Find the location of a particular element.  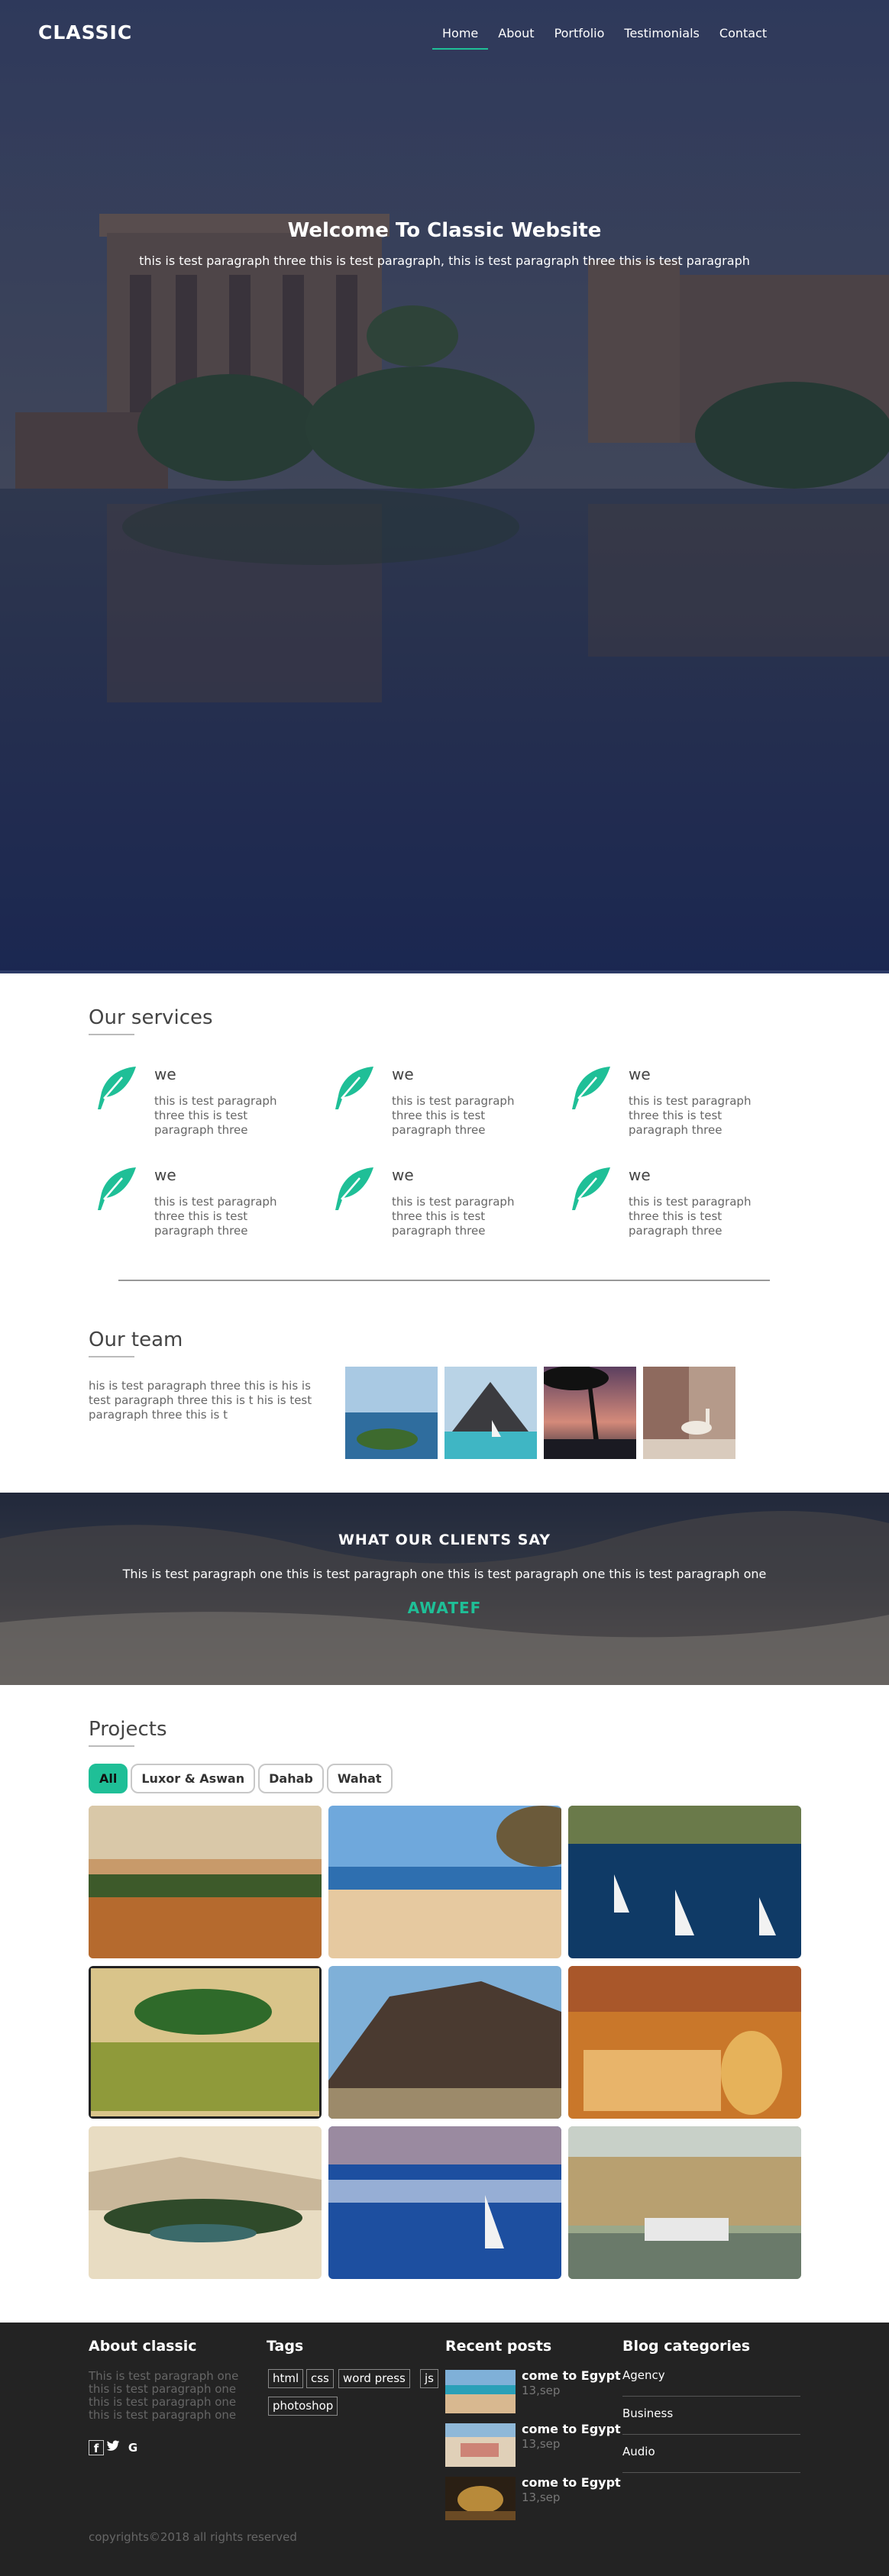

site-logo: CLASSIC is located at coordinates (85, 32).